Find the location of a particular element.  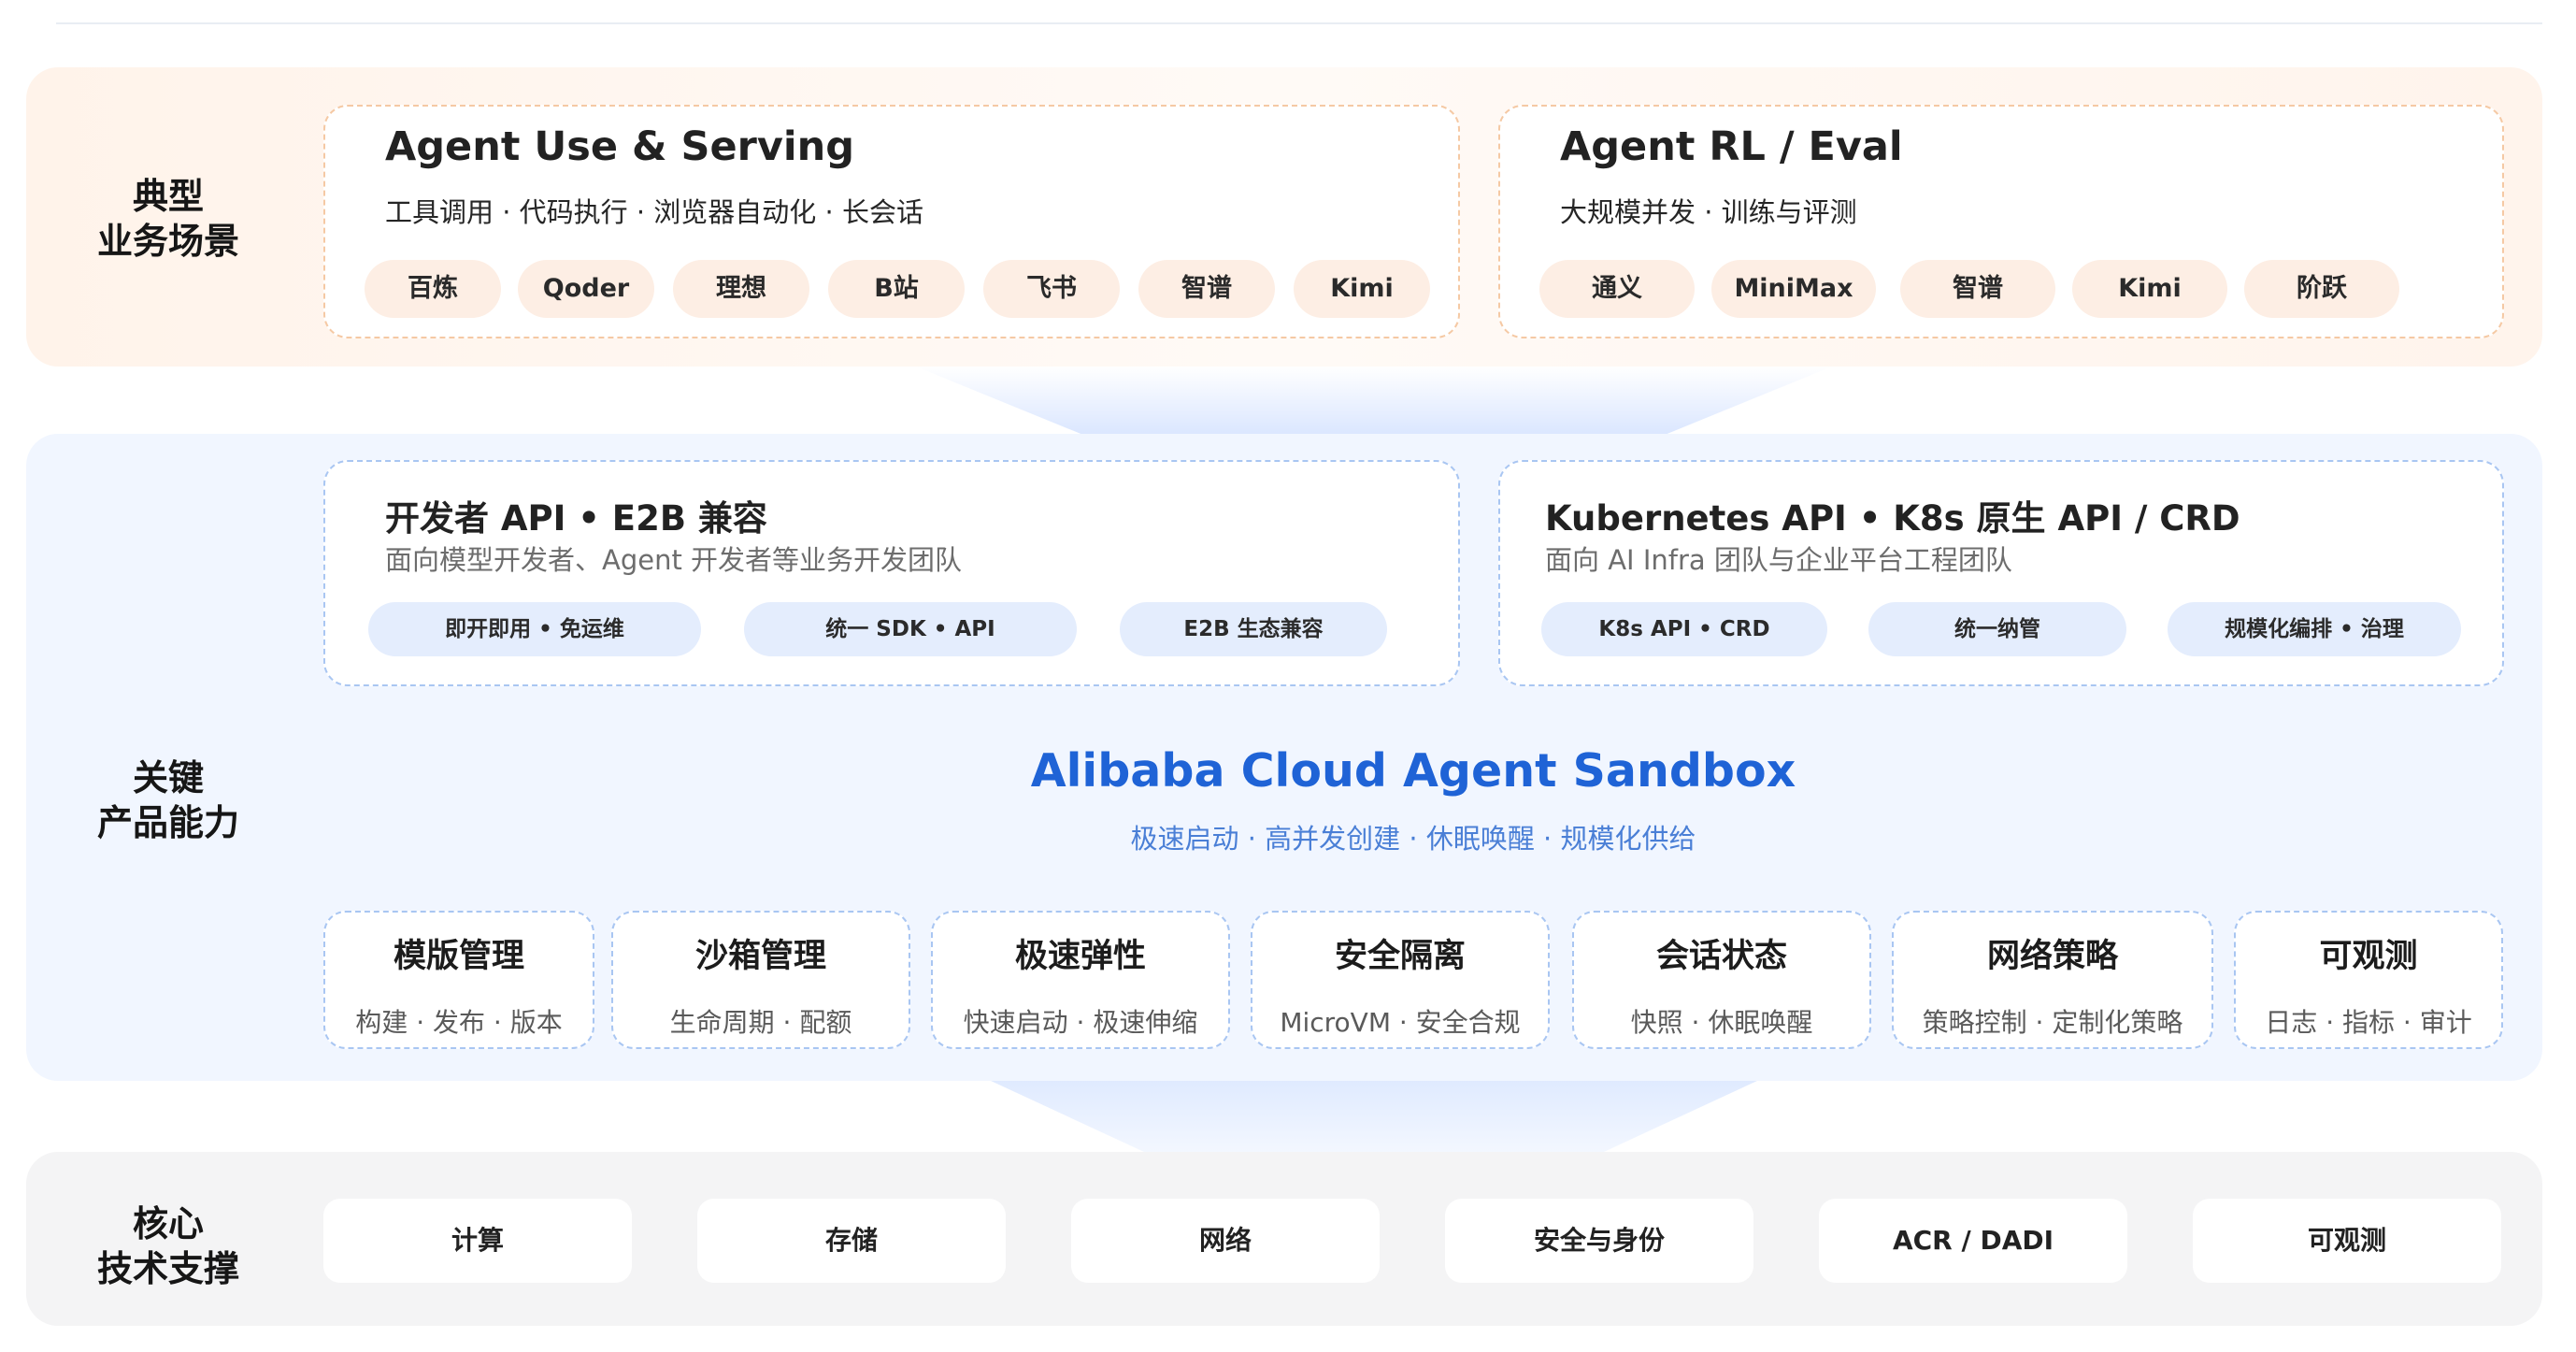

customer-pill: MiniMax is located at coordinates (1793, 289).